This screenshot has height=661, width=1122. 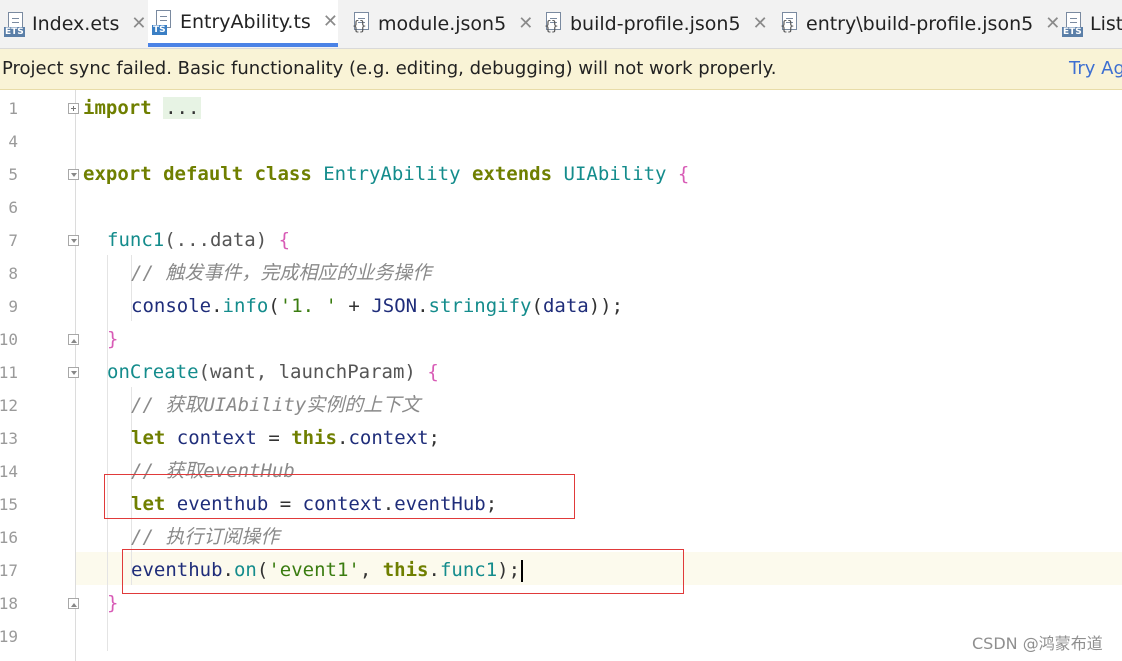 What do you see at coordinates (199, 240) in the screenshot?
I see `code-line-7: func1(...data) {` at bounding box center [199, 240].